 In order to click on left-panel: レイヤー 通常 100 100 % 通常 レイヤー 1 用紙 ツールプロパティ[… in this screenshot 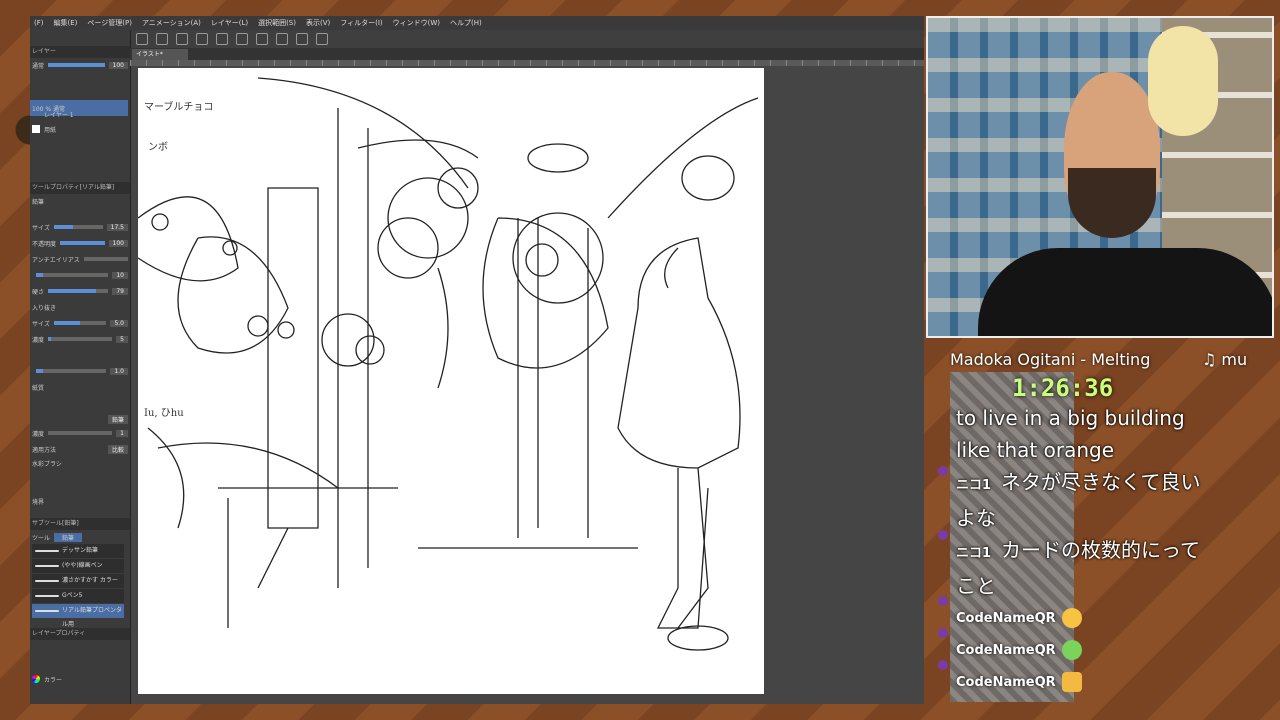, I will do `click(80, 367)`.